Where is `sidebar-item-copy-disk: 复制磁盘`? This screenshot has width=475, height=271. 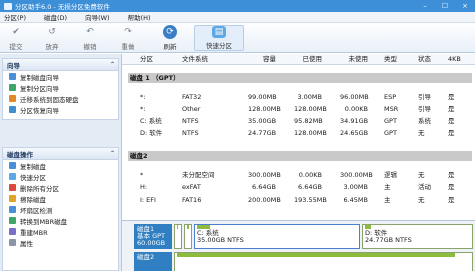
sidebar-item-copy-disk: 复制磁盘 is located at coordinates (60, 165).